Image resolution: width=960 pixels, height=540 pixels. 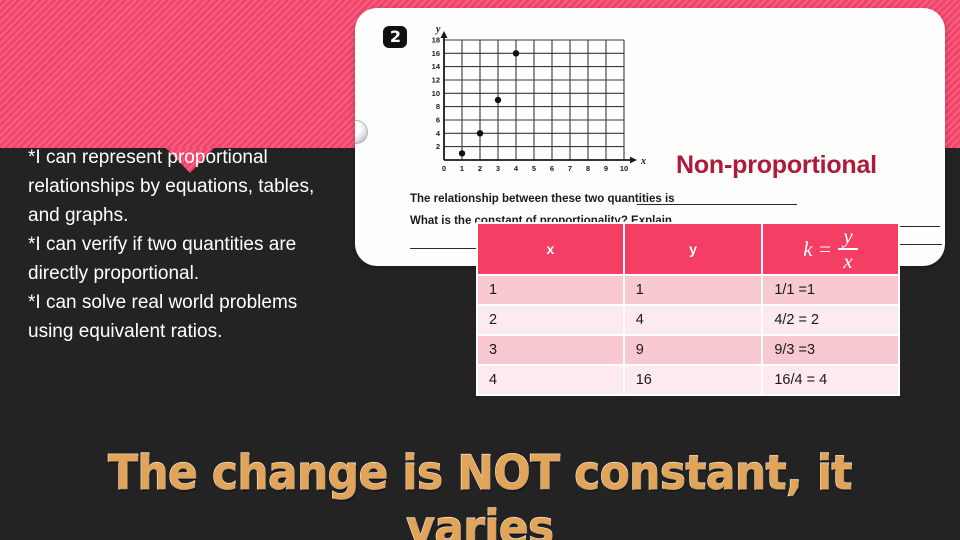 I want to click on cell-y: 4, so click(x=693, y=320).